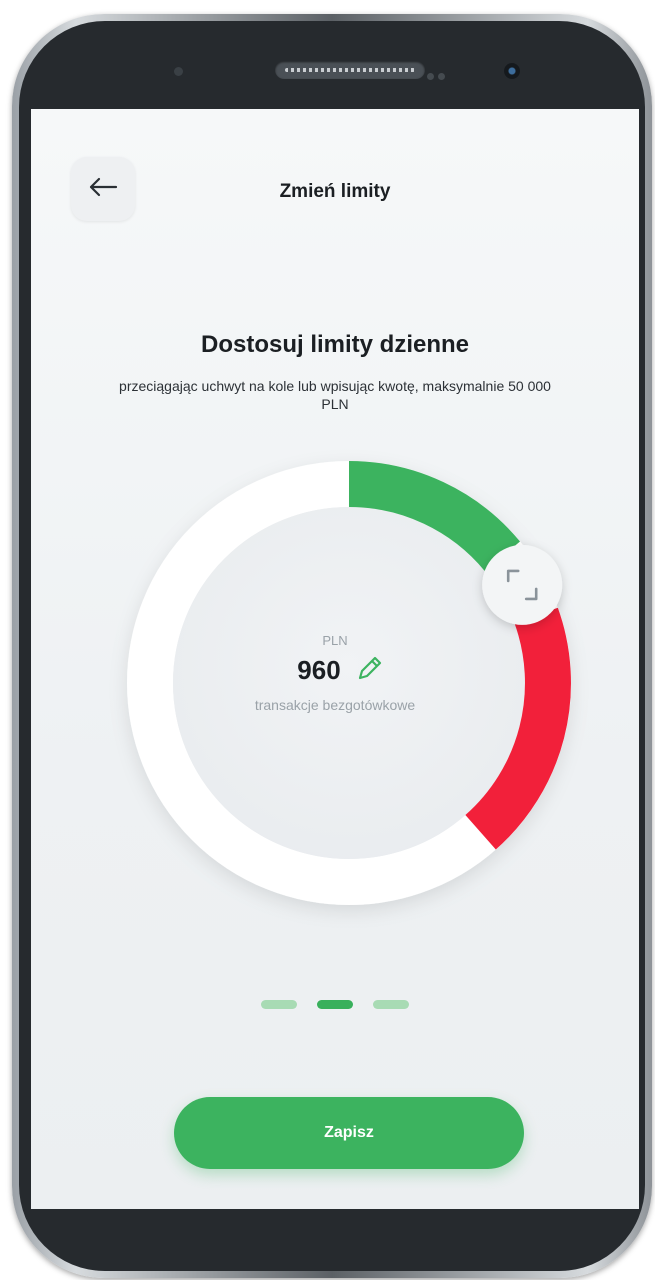 This screenshot has height=1280, width=655. What do you see at coordinates (178, 71) in the screenshot?
I see `proximity-sensor` at bounding box center [178, 71].